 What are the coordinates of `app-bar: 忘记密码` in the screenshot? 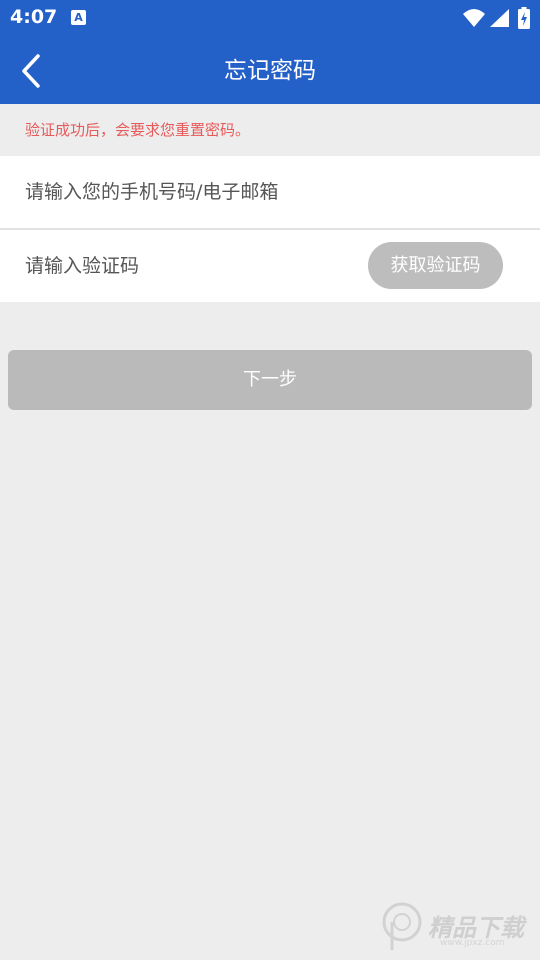 It's located at (270, 71).